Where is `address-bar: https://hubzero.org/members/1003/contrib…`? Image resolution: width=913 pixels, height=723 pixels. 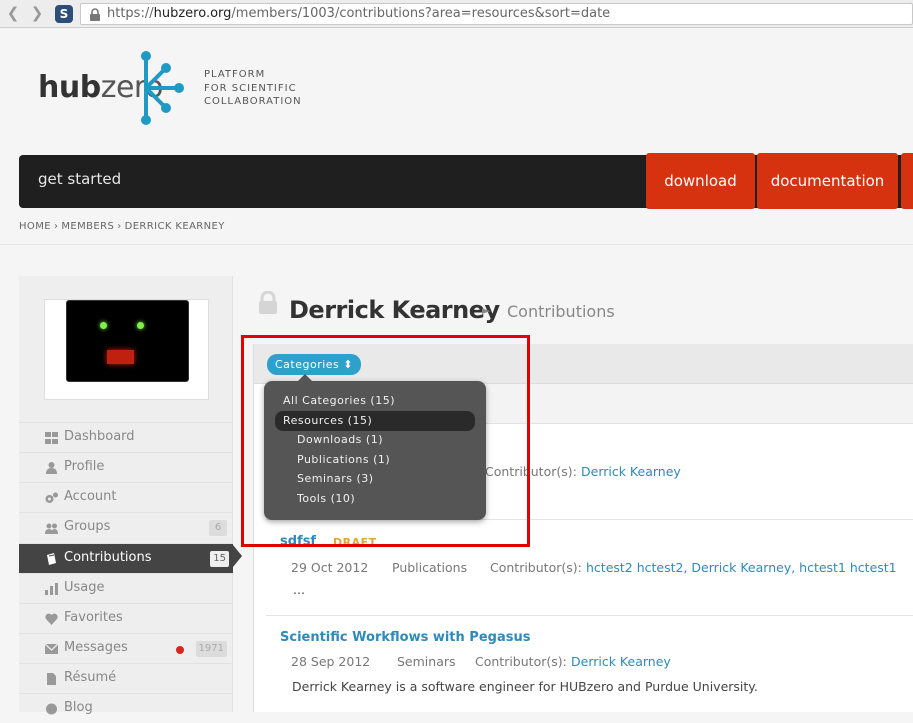 address-bar: https://hubzero.org/members/1003/contrib… is located at coordinates (496, 14).